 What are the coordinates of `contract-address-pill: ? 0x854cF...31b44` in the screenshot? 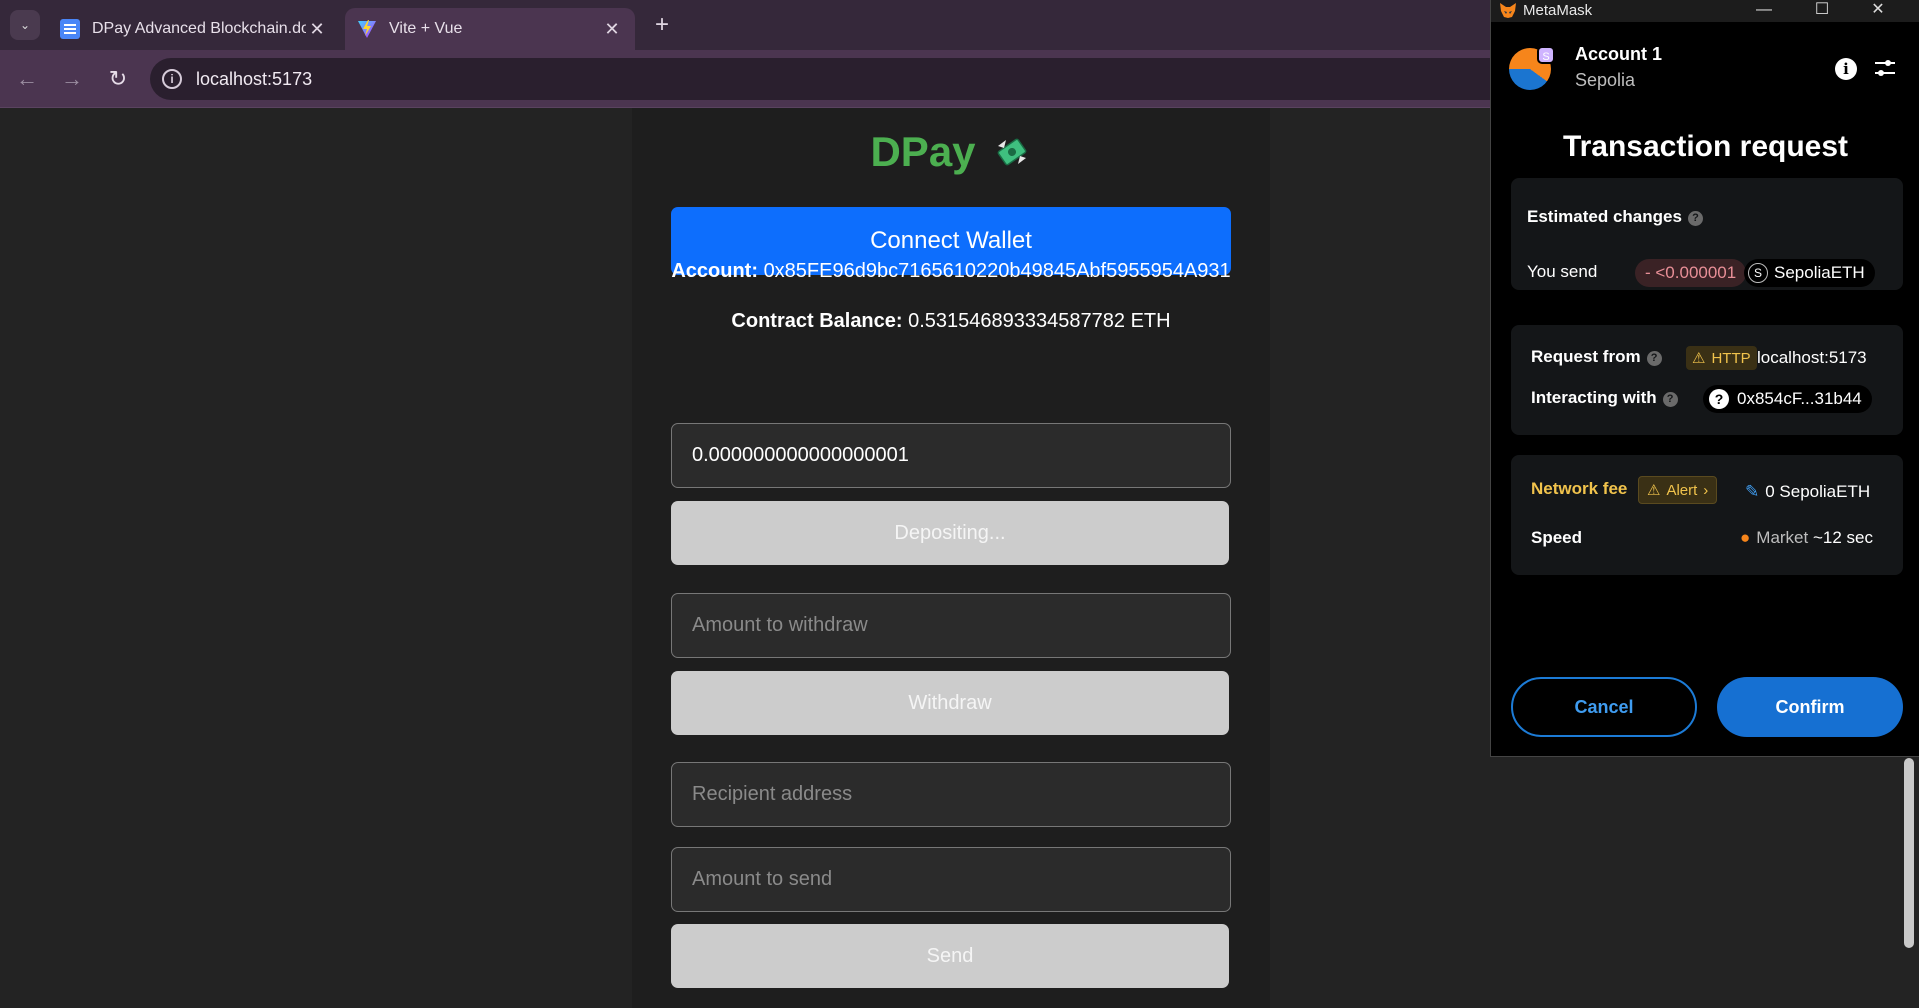 It's located at (1787, 399).